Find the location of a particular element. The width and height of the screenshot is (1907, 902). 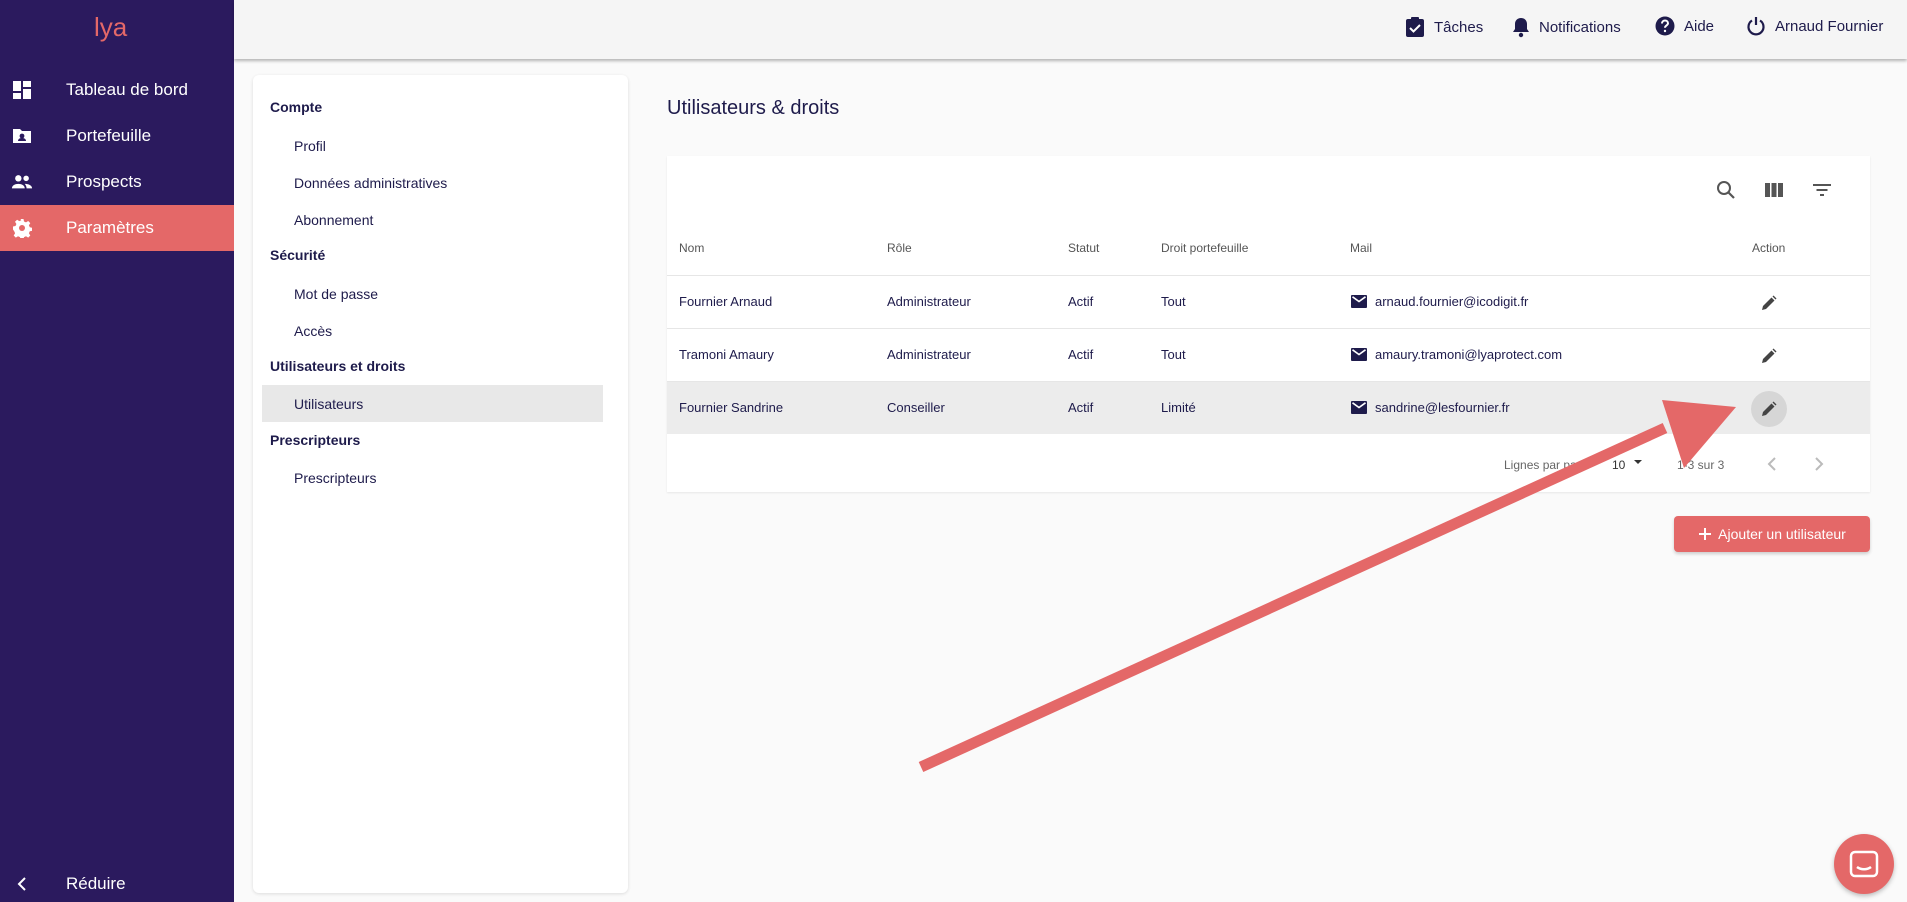

notifications-button: Notifications is located at coordinates (1566, 27).